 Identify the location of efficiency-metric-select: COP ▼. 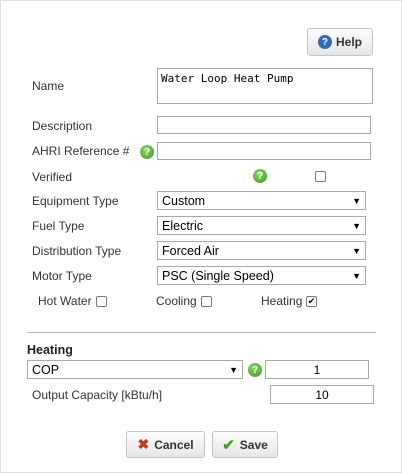
(135, 369).